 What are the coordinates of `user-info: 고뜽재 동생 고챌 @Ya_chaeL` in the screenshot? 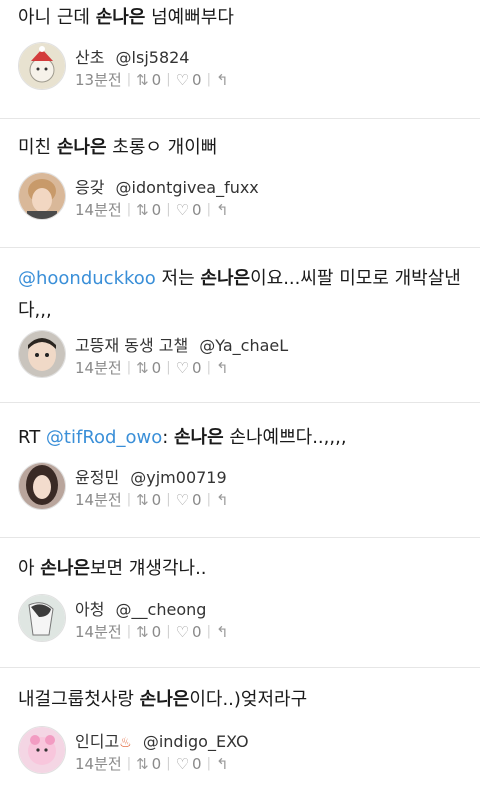 It's located at (181, 344).